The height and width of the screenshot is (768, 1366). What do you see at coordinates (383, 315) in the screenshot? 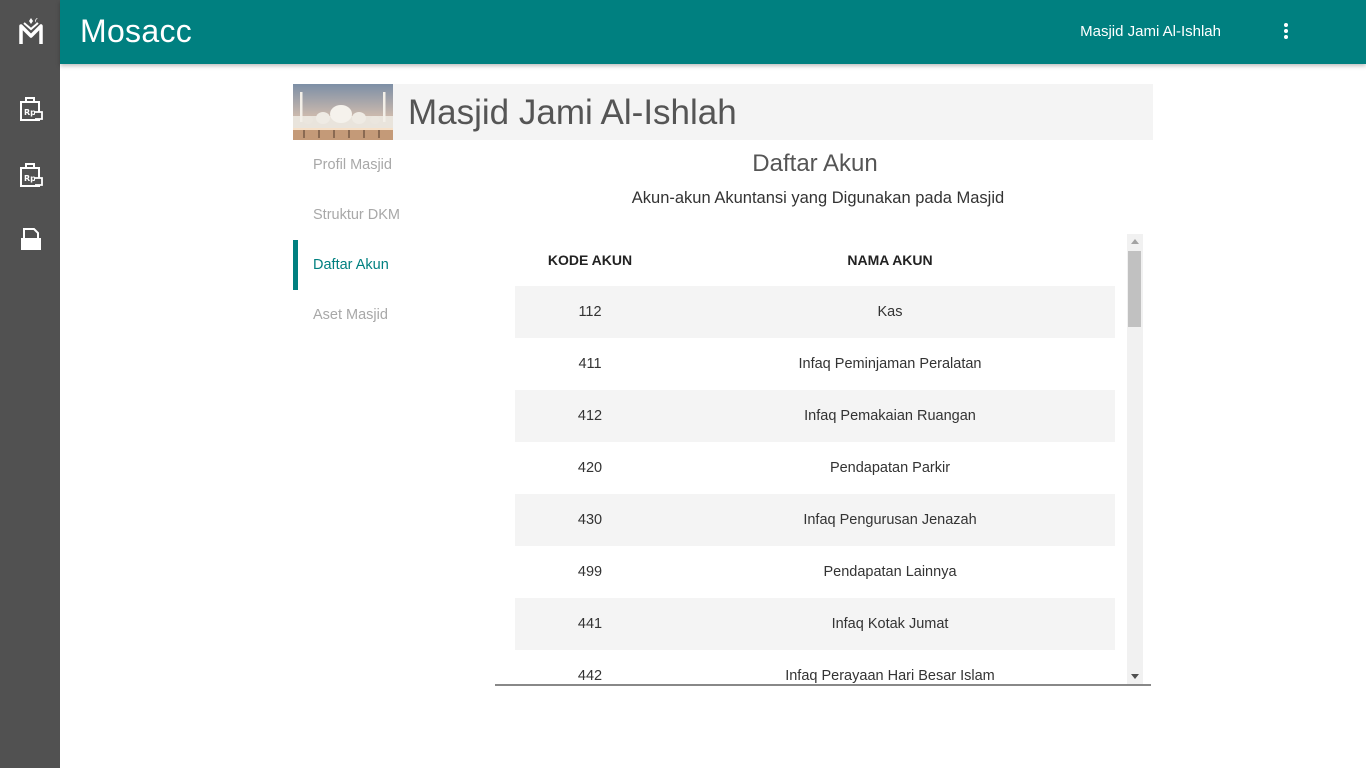
I see `tab-aset-masjid: Aset Masjid` at bounding box center [383, 315].